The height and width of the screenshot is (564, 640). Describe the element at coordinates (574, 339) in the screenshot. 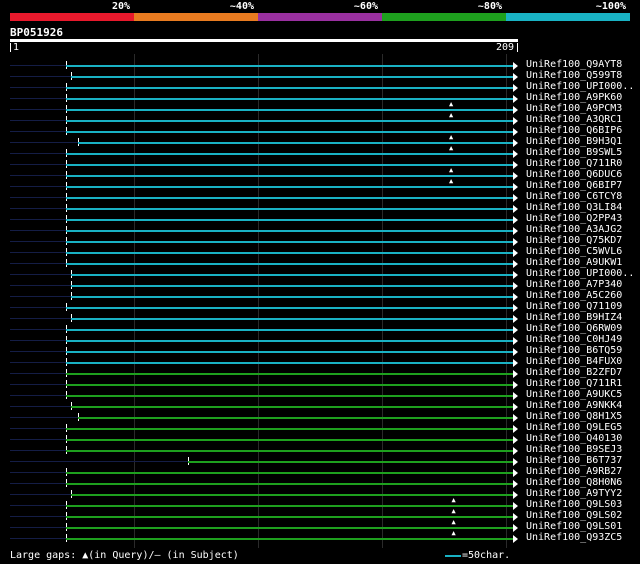

I see `hit-label: UniRef100_C0HJ49` at that location.